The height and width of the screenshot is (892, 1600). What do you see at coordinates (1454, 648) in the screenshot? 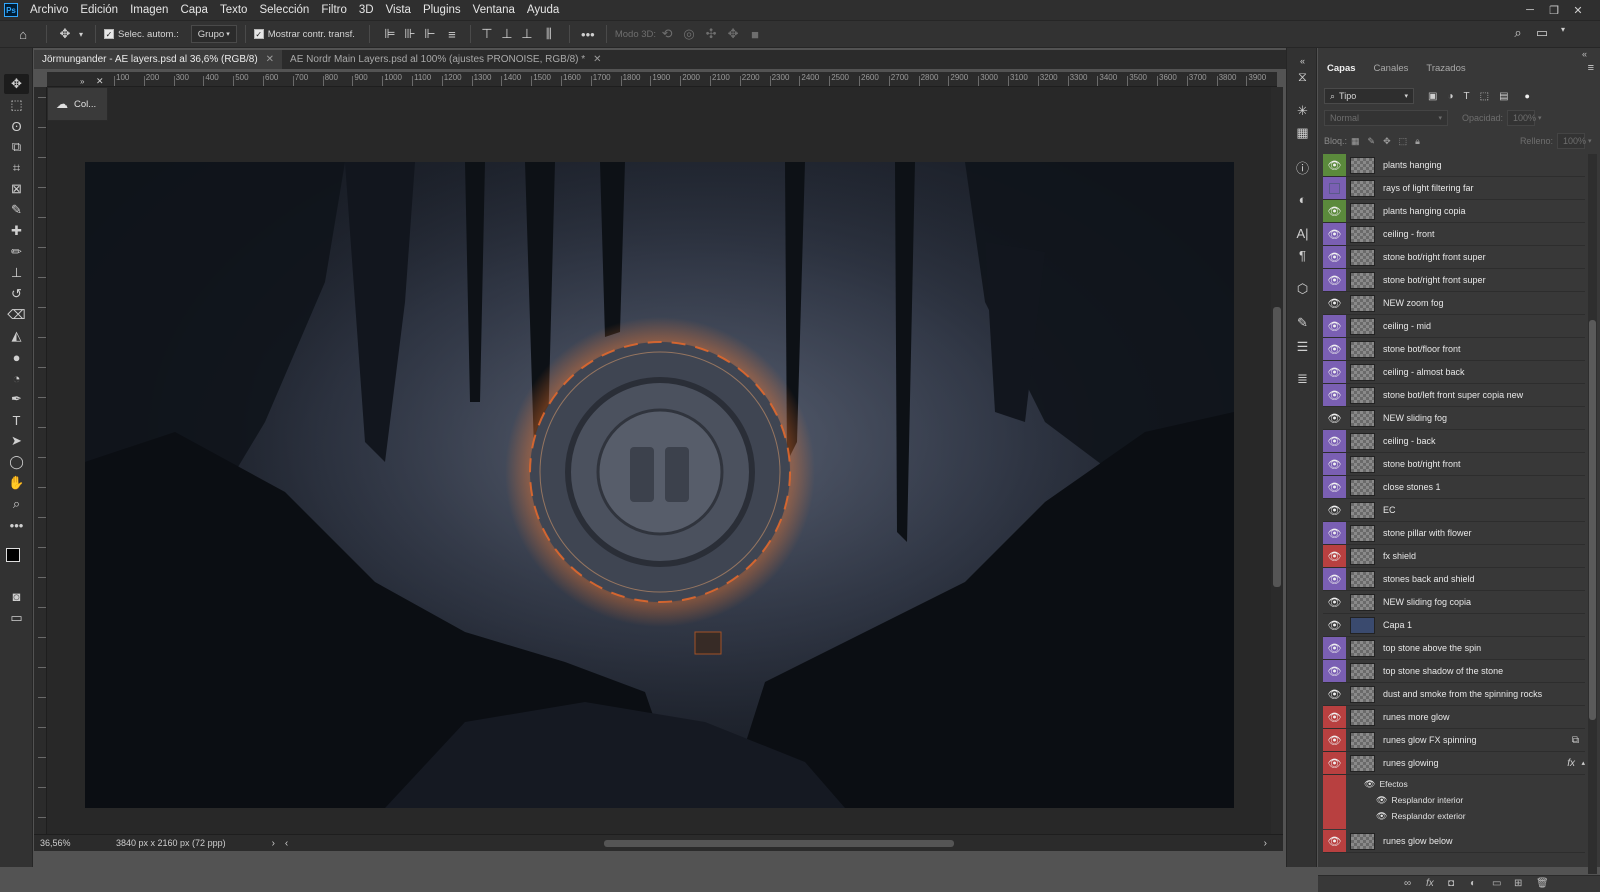
I see `layer-row: 👁︎ top stone above the spin` at bounding box center [1454, 648].